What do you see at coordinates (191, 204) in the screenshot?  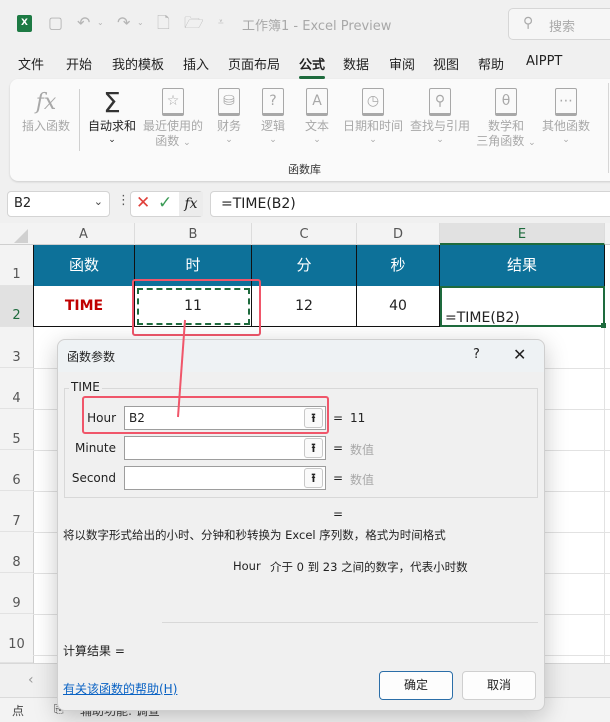 I see `insert-function-icon: fx` at bounding box center [191, 204].